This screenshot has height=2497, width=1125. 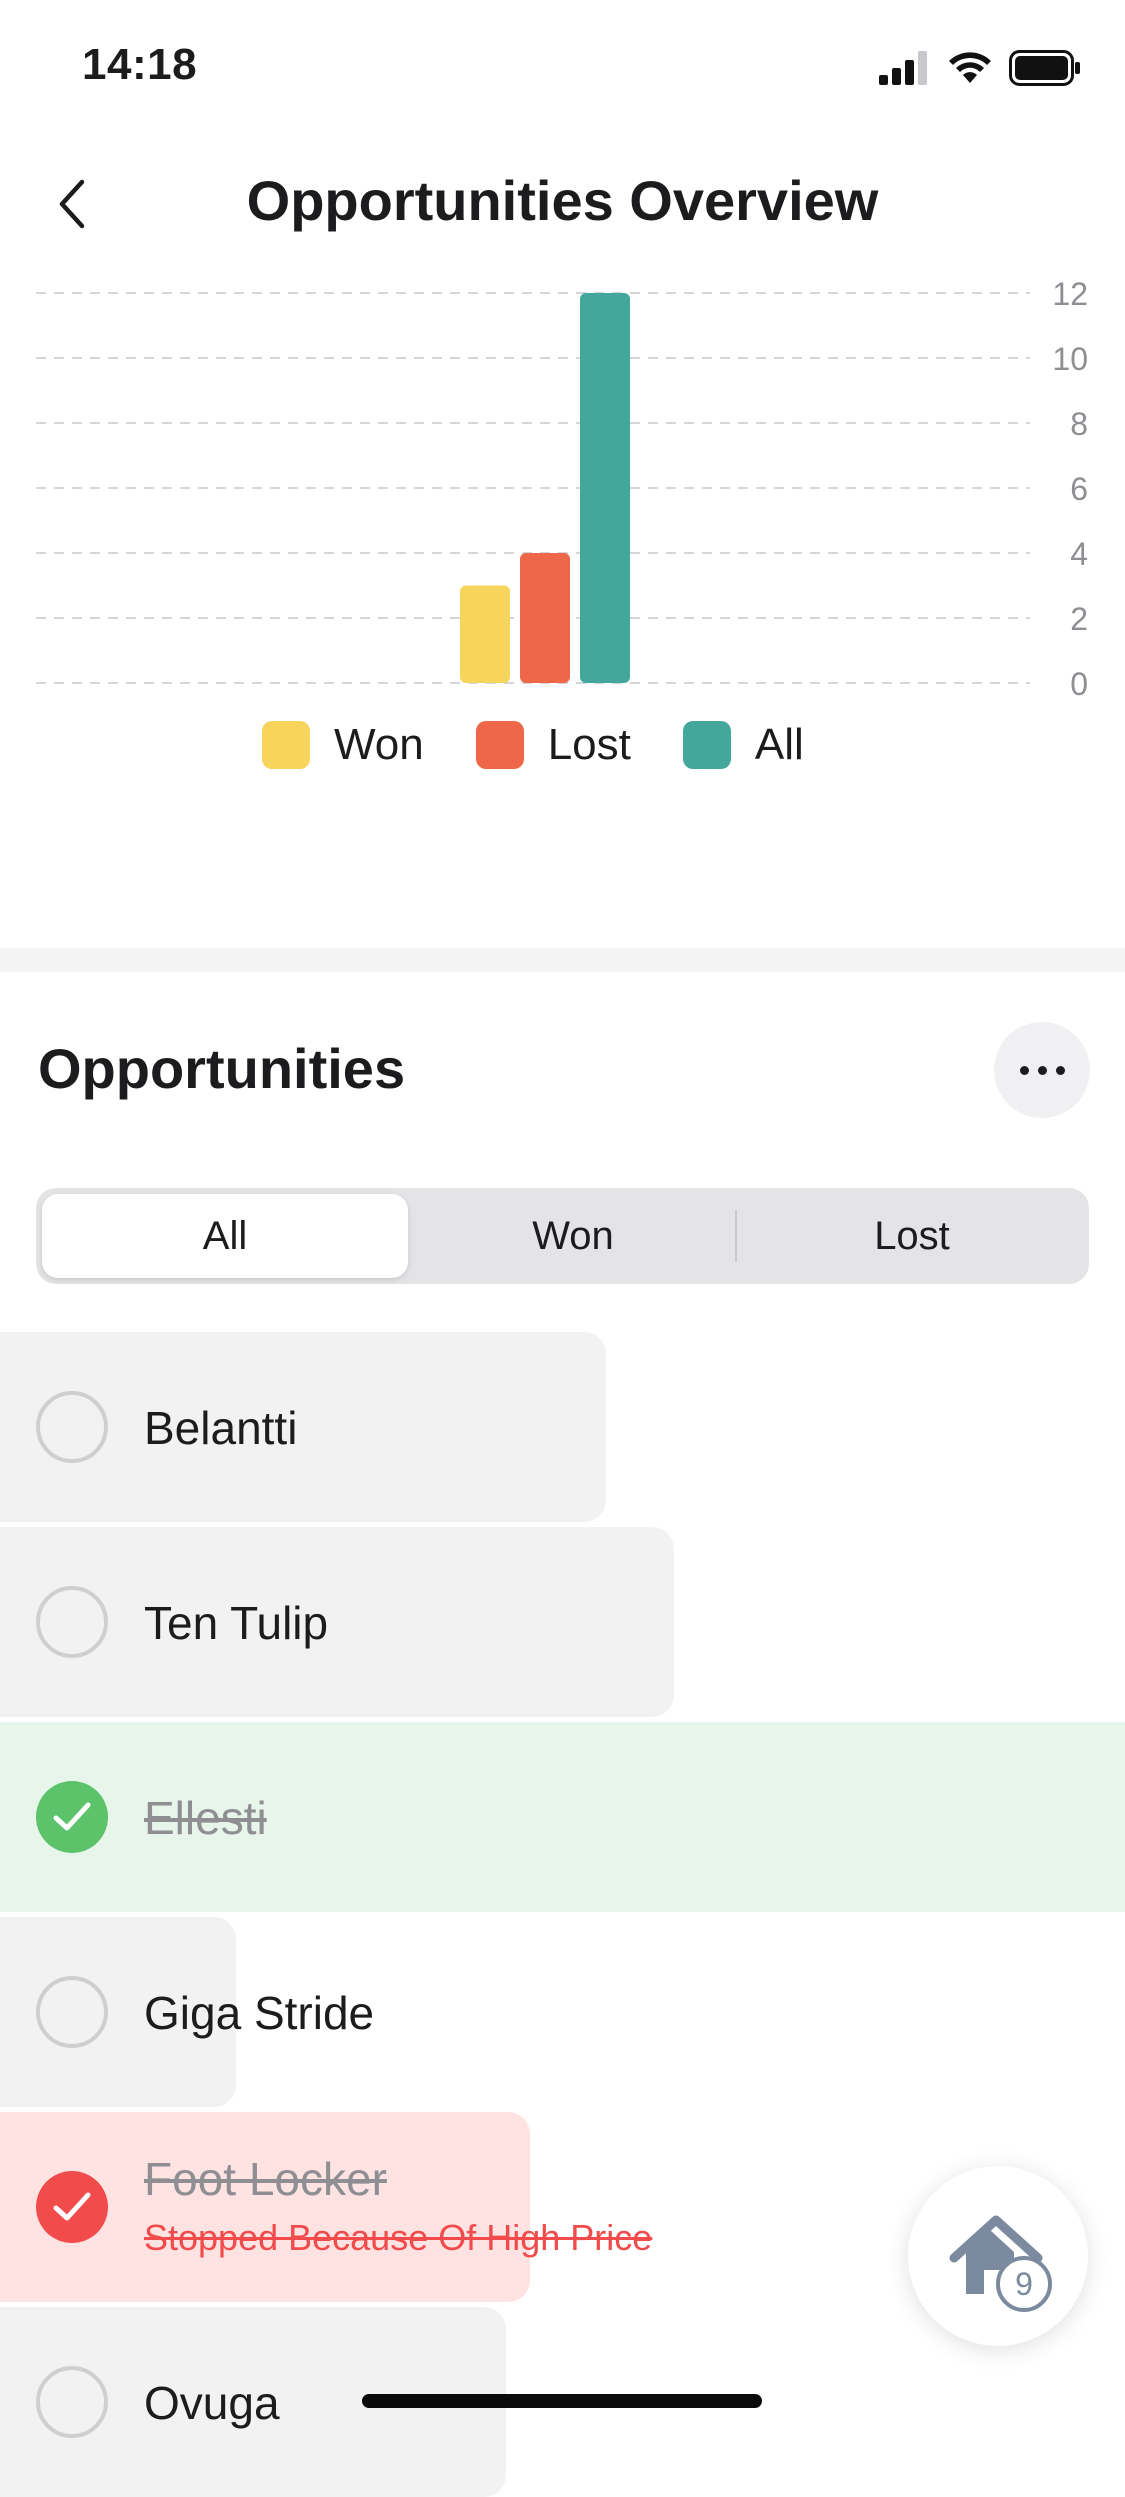 I want to click on opportunity-row-belantti: Belantti, so click(x=303, y=1427).